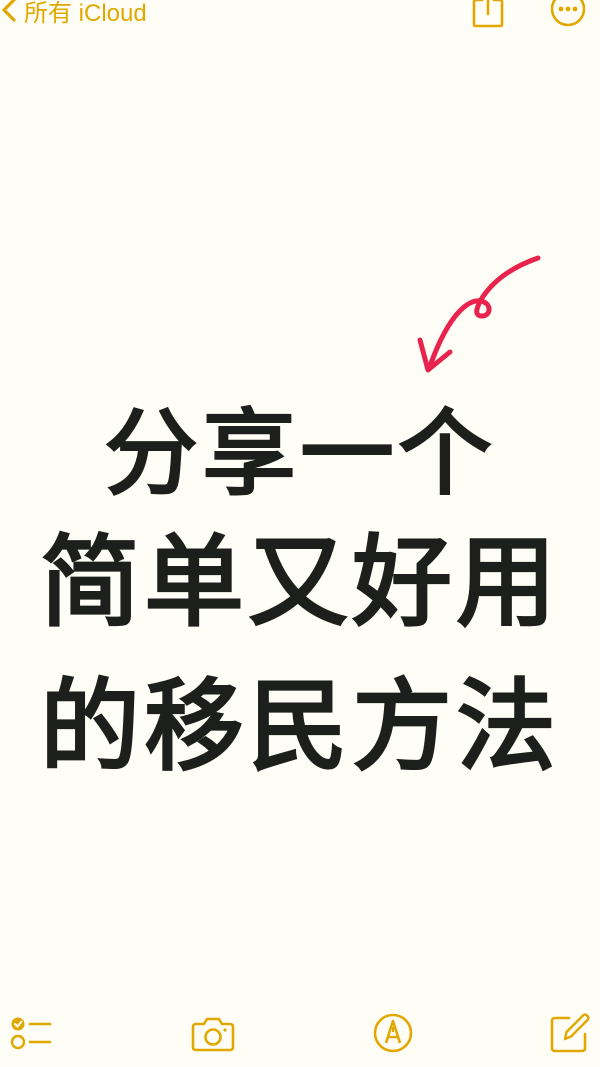 The image size is (600, 1067). Describe the element at coordinates (480, 318) in the screenshot. I see `handdrawn-arrow-icon` at that location.